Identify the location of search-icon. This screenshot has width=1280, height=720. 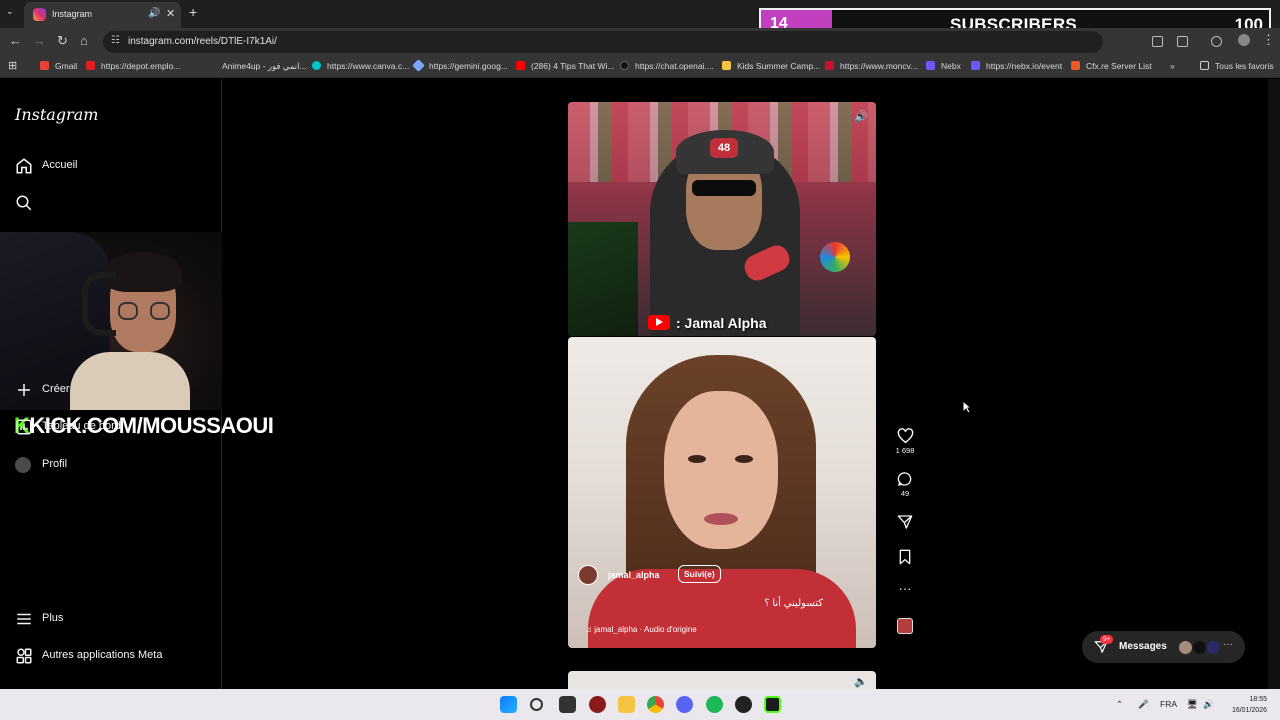
(536, 704).